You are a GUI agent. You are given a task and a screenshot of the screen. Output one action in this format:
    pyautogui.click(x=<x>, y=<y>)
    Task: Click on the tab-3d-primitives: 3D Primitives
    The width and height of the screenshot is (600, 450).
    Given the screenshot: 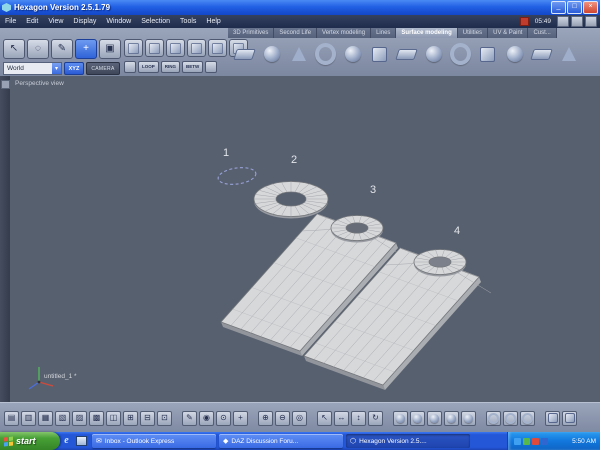 What is the action you would take?
    pyautogui.click(x=251, y=33)
    